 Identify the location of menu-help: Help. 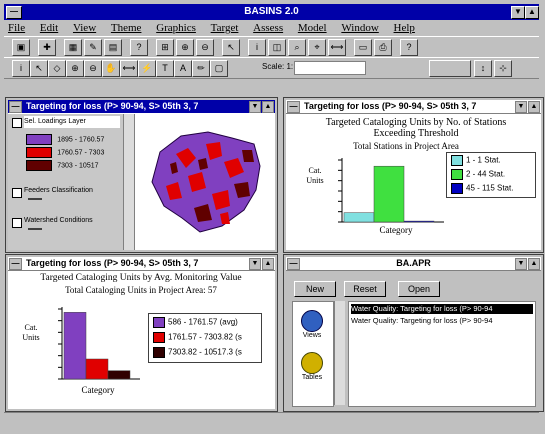
(404, 28).